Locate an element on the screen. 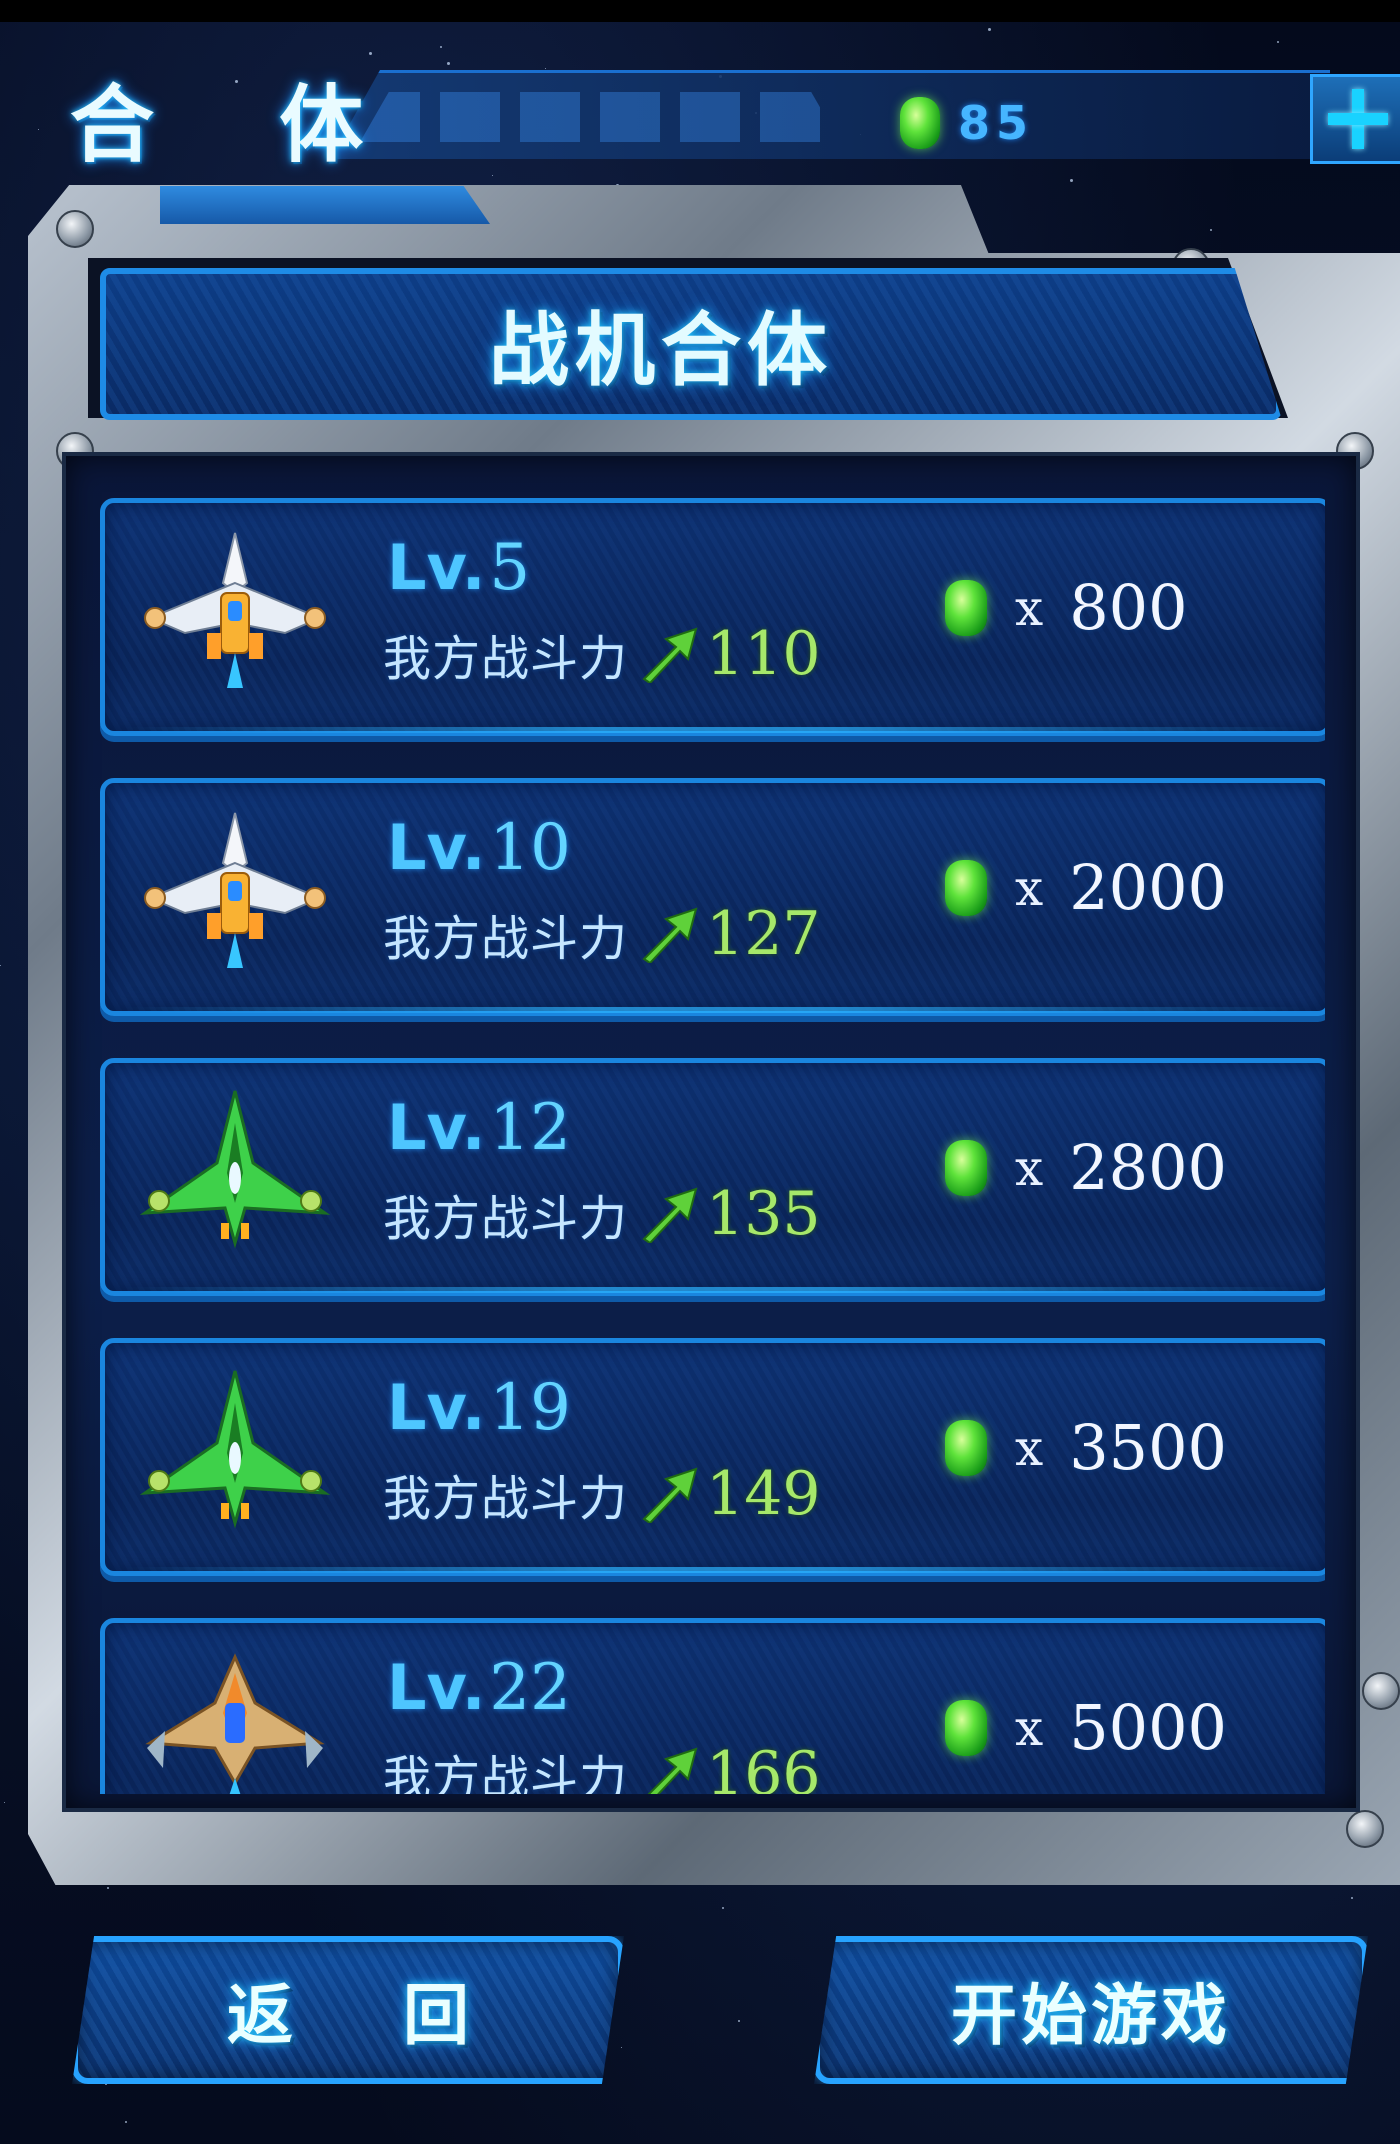 The image size is (1400, 2144). level-label: Lv. 5 is located at coordinates (458, 568).